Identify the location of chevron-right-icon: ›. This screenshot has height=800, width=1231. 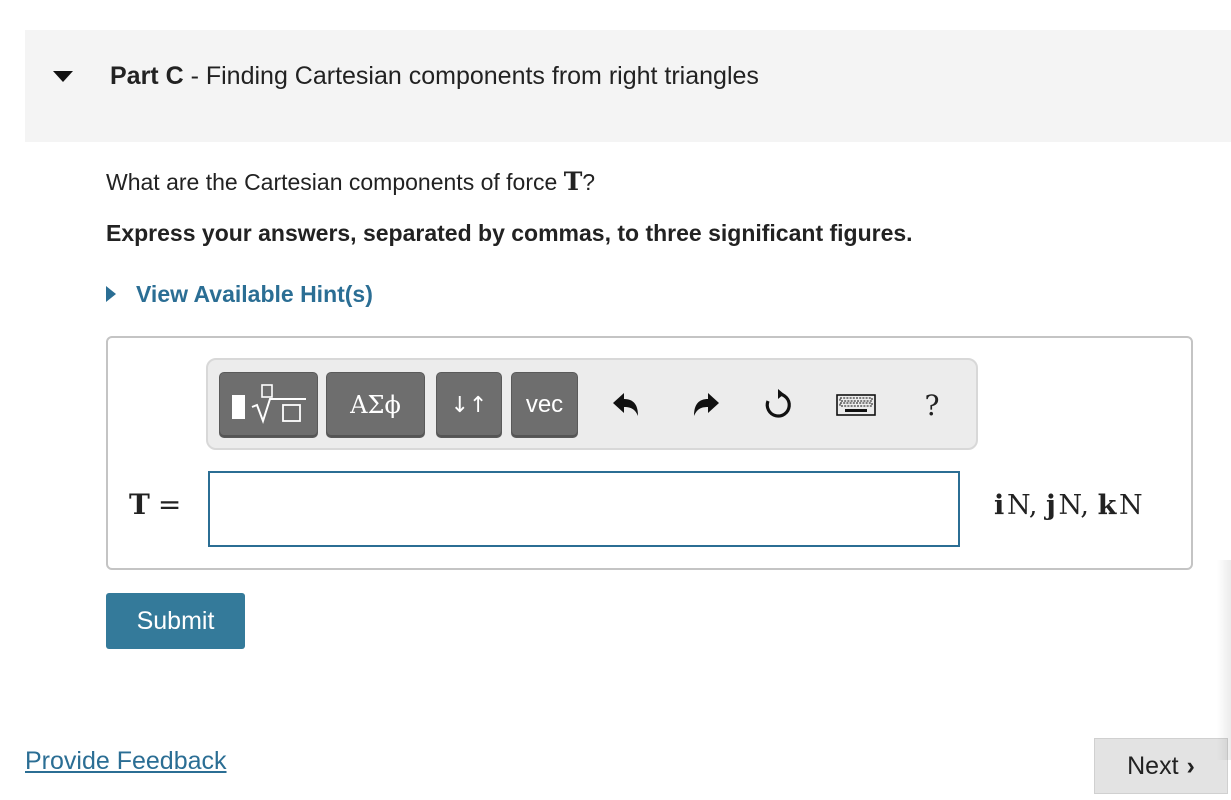
(1190, 765).